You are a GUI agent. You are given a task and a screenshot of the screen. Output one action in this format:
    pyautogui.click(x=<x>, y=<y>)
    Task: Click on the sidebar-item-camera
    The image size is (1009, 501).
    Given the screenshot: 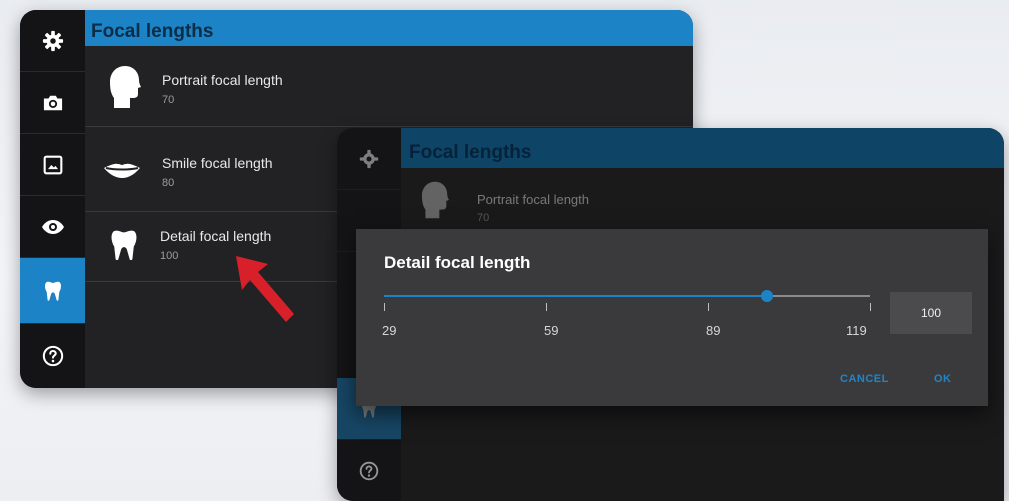 What is the action you would take?
    pyautogui.click(x=52, y=103)
    